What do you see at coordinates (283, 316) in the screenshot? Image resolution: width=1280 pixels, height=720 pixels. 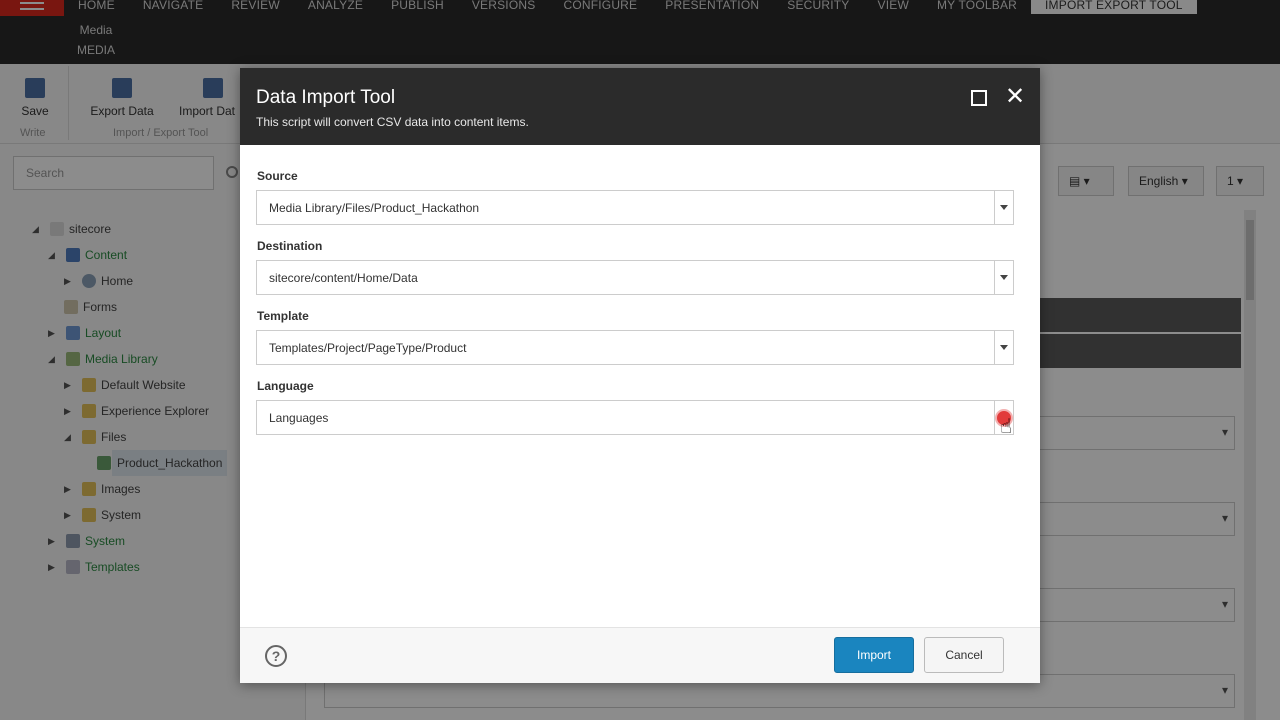 I see `template-label: Template` at bounding box center [283, 316].